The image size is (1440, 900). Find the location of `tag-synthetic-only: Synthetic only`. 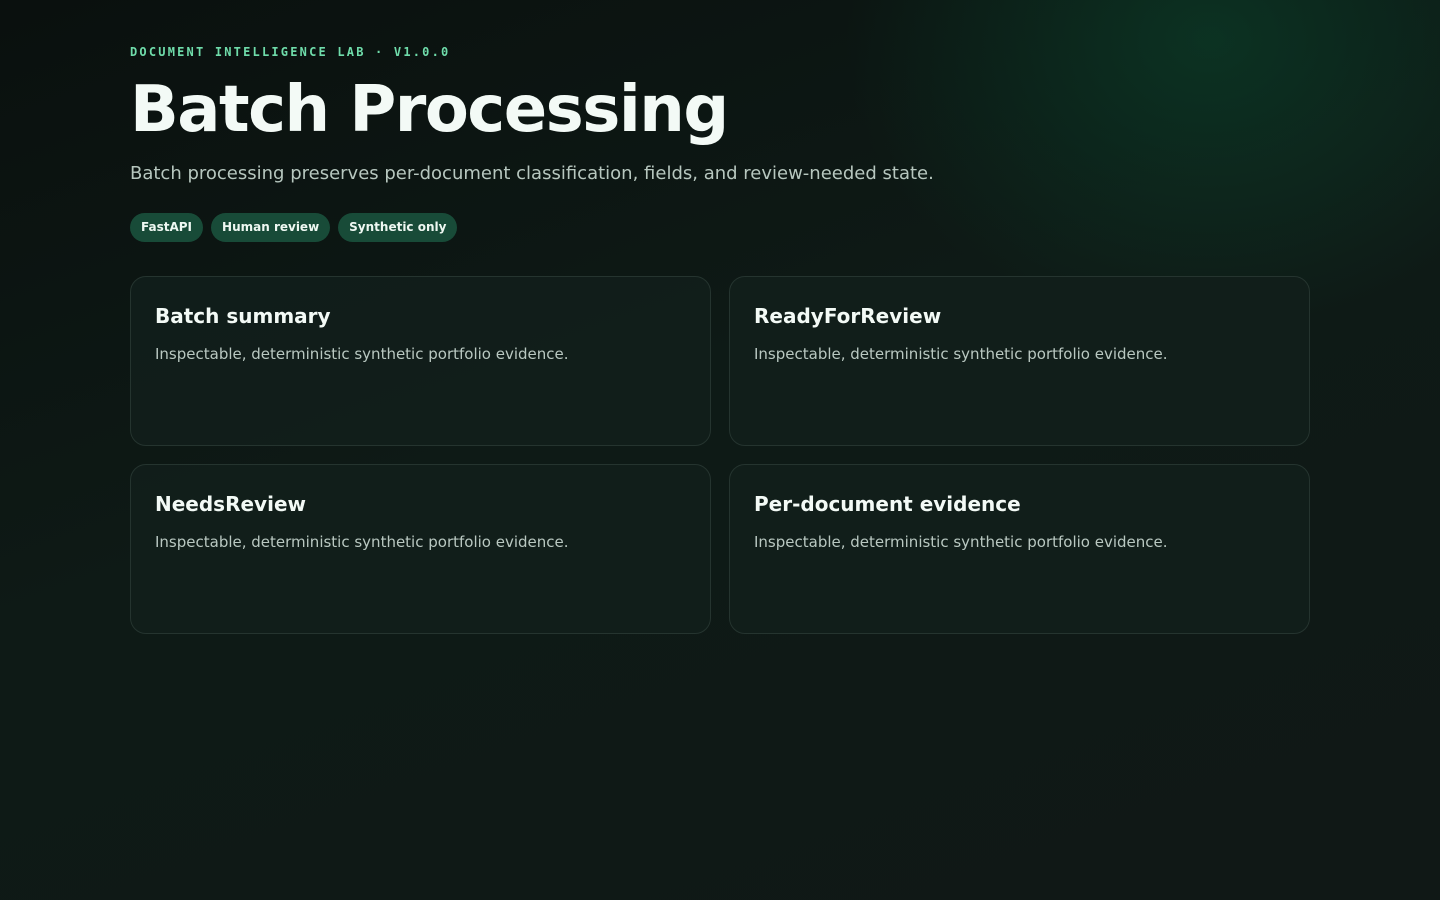

tag-synthetic-only: Synthetic only is located at coordinates (398, 227).